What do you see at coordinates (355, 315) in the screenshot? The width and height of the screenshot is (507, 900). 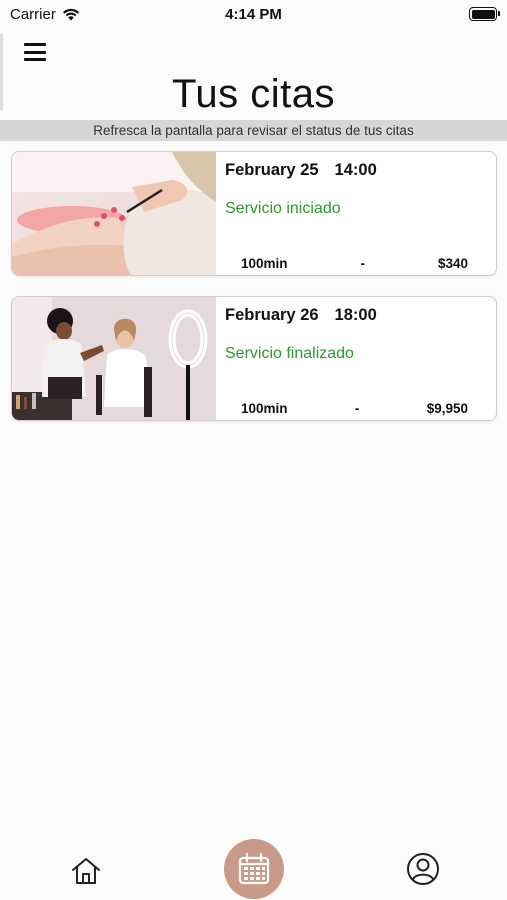 I see `appointment-time: 18:00` at bounding box center [355, 315].